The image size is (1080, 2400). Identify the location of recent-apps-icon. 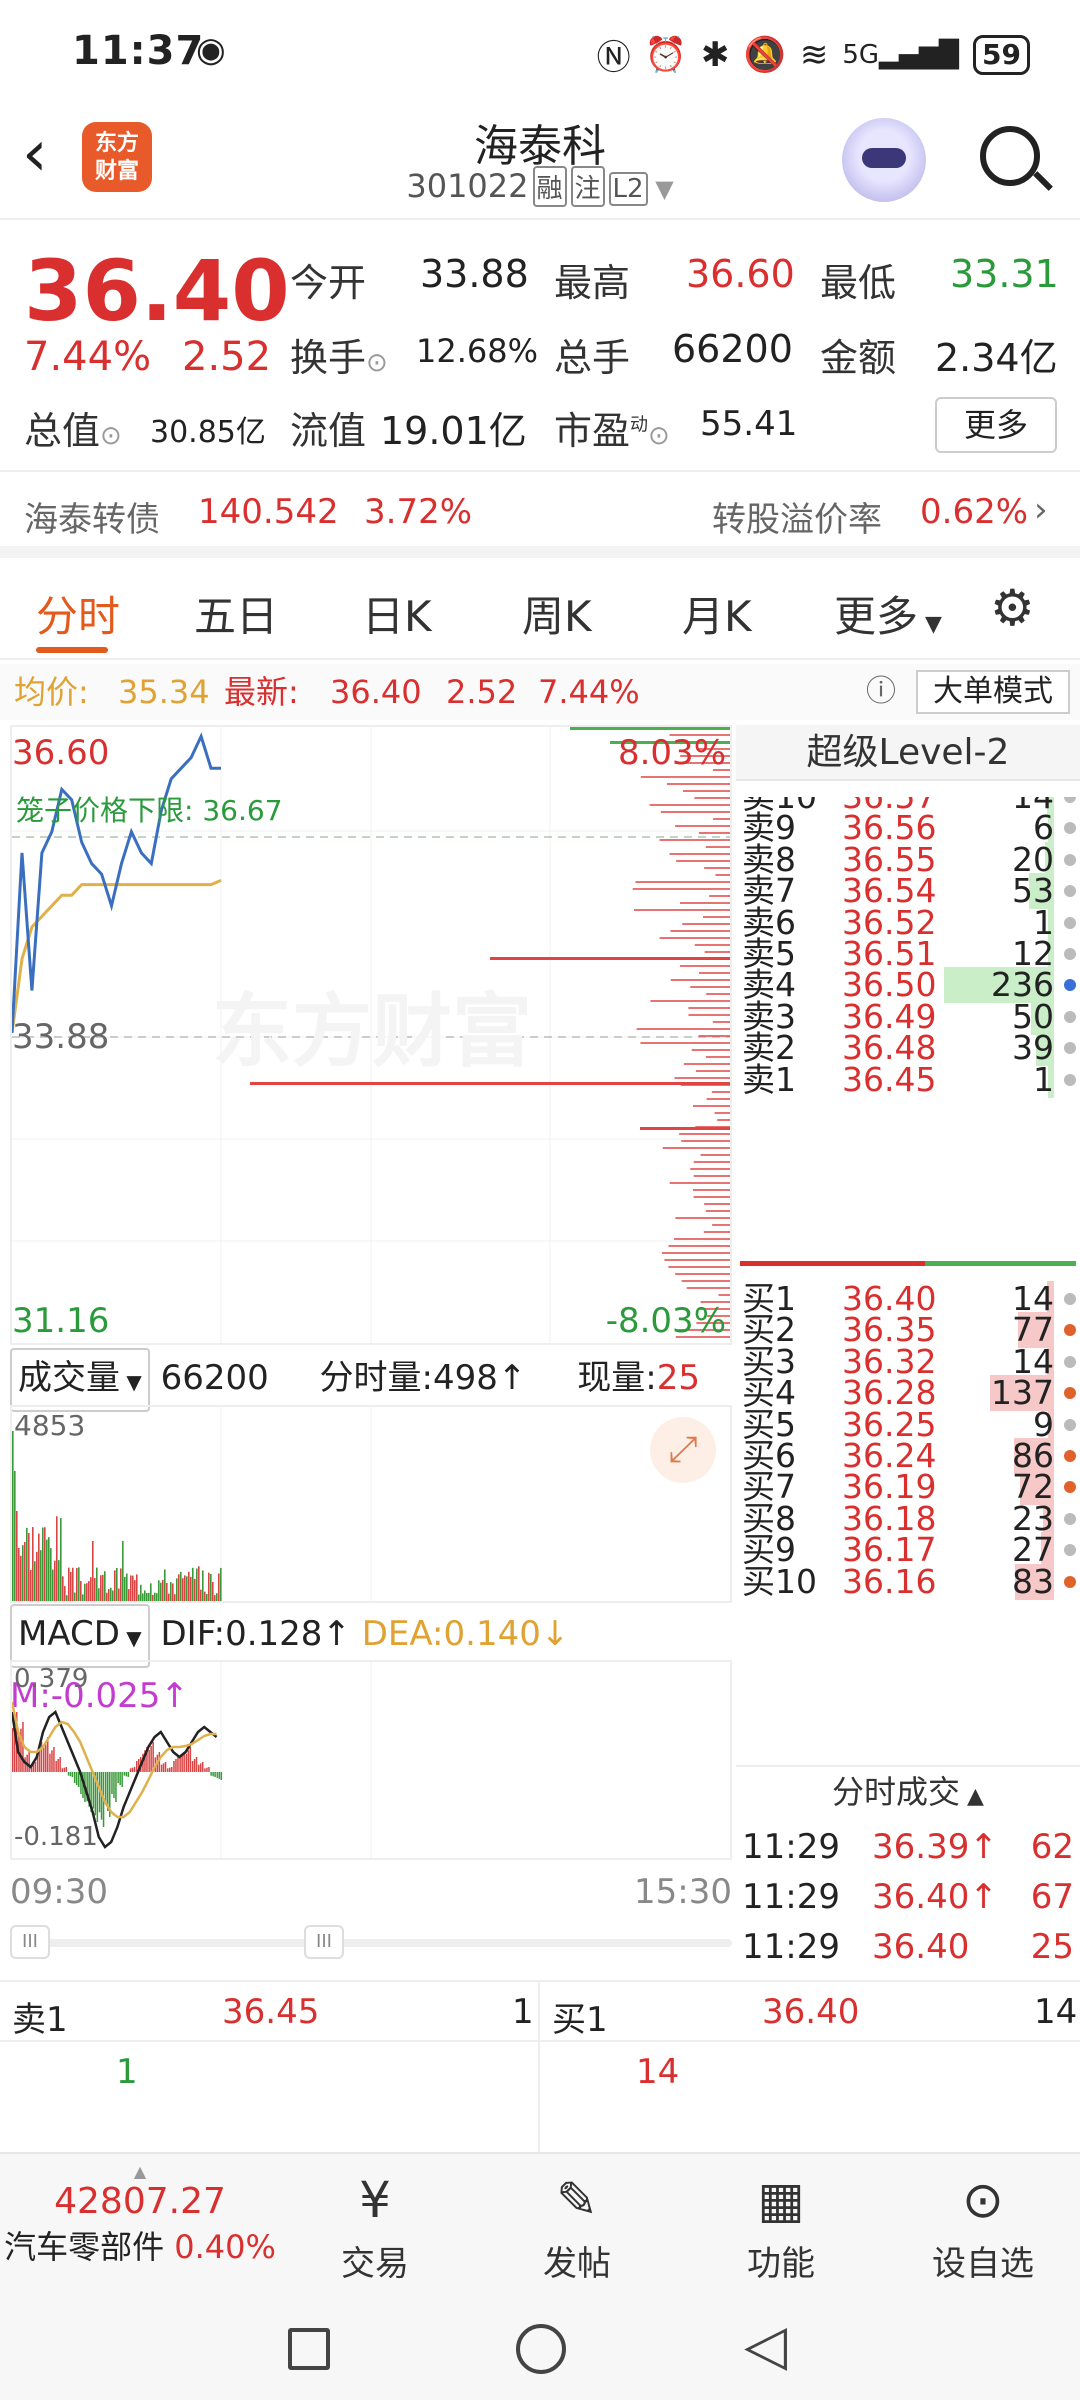
(309, 2349).